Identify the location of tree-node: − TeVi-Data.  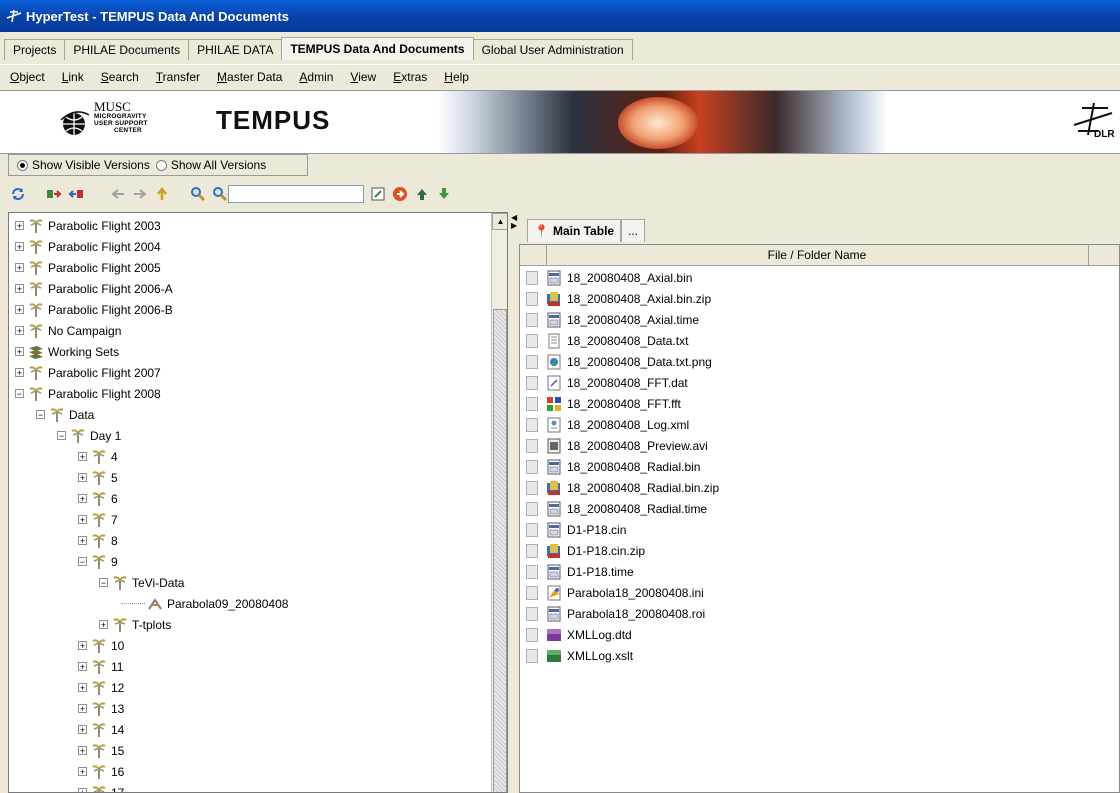
(141, 582).